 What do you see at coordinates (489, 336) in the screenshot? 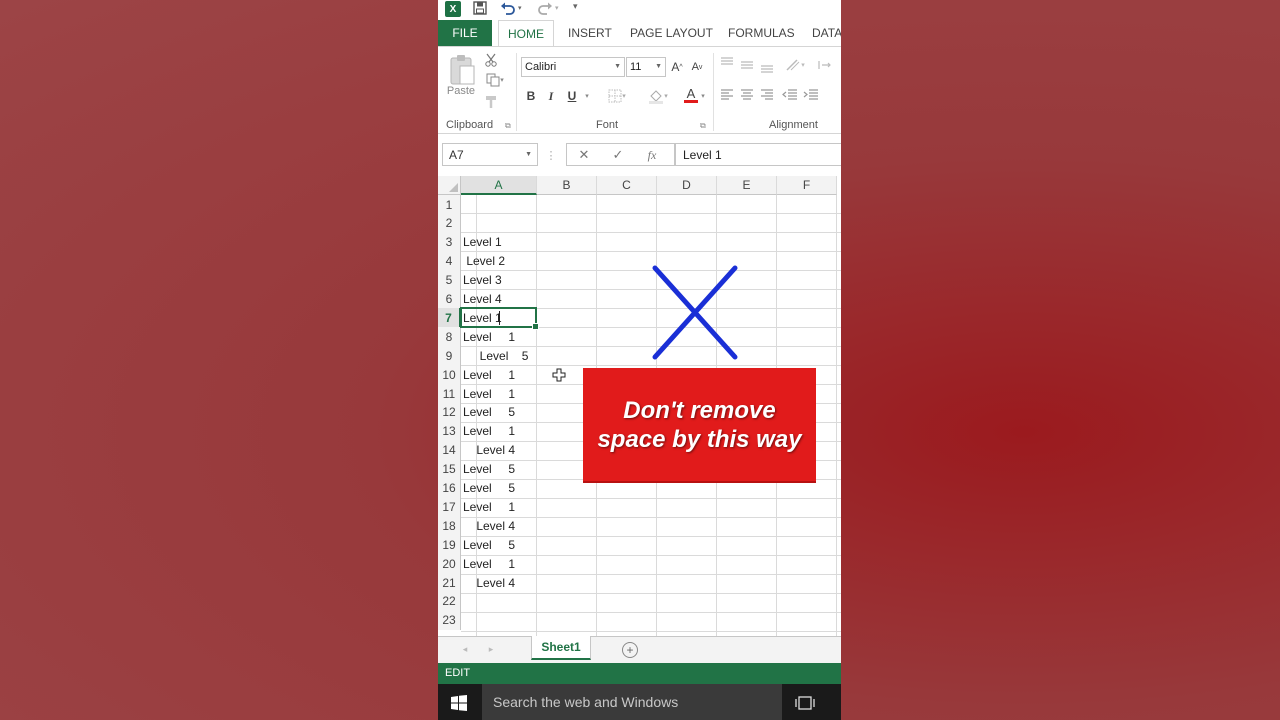
I see `cell-a8: Level 1` at bounding box center [489, 336].